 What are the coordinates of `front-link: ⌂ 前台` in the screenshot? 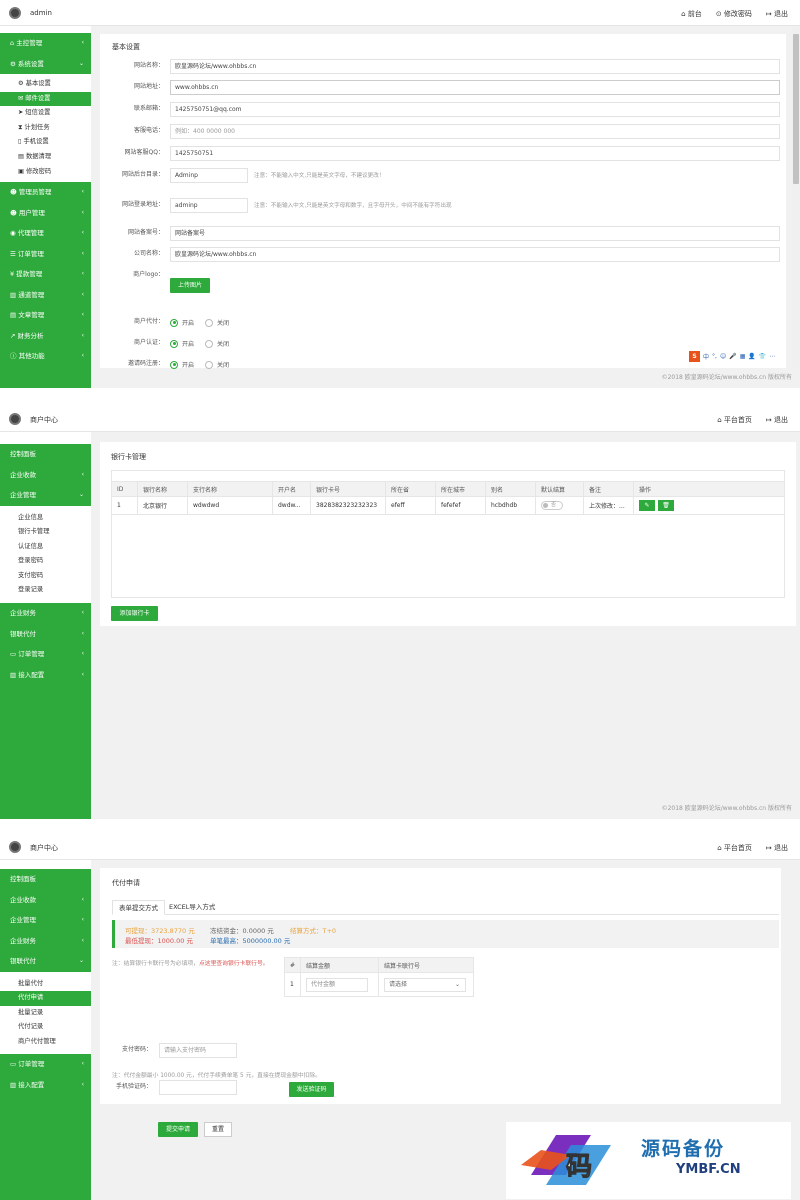 It's located at (691, 14).